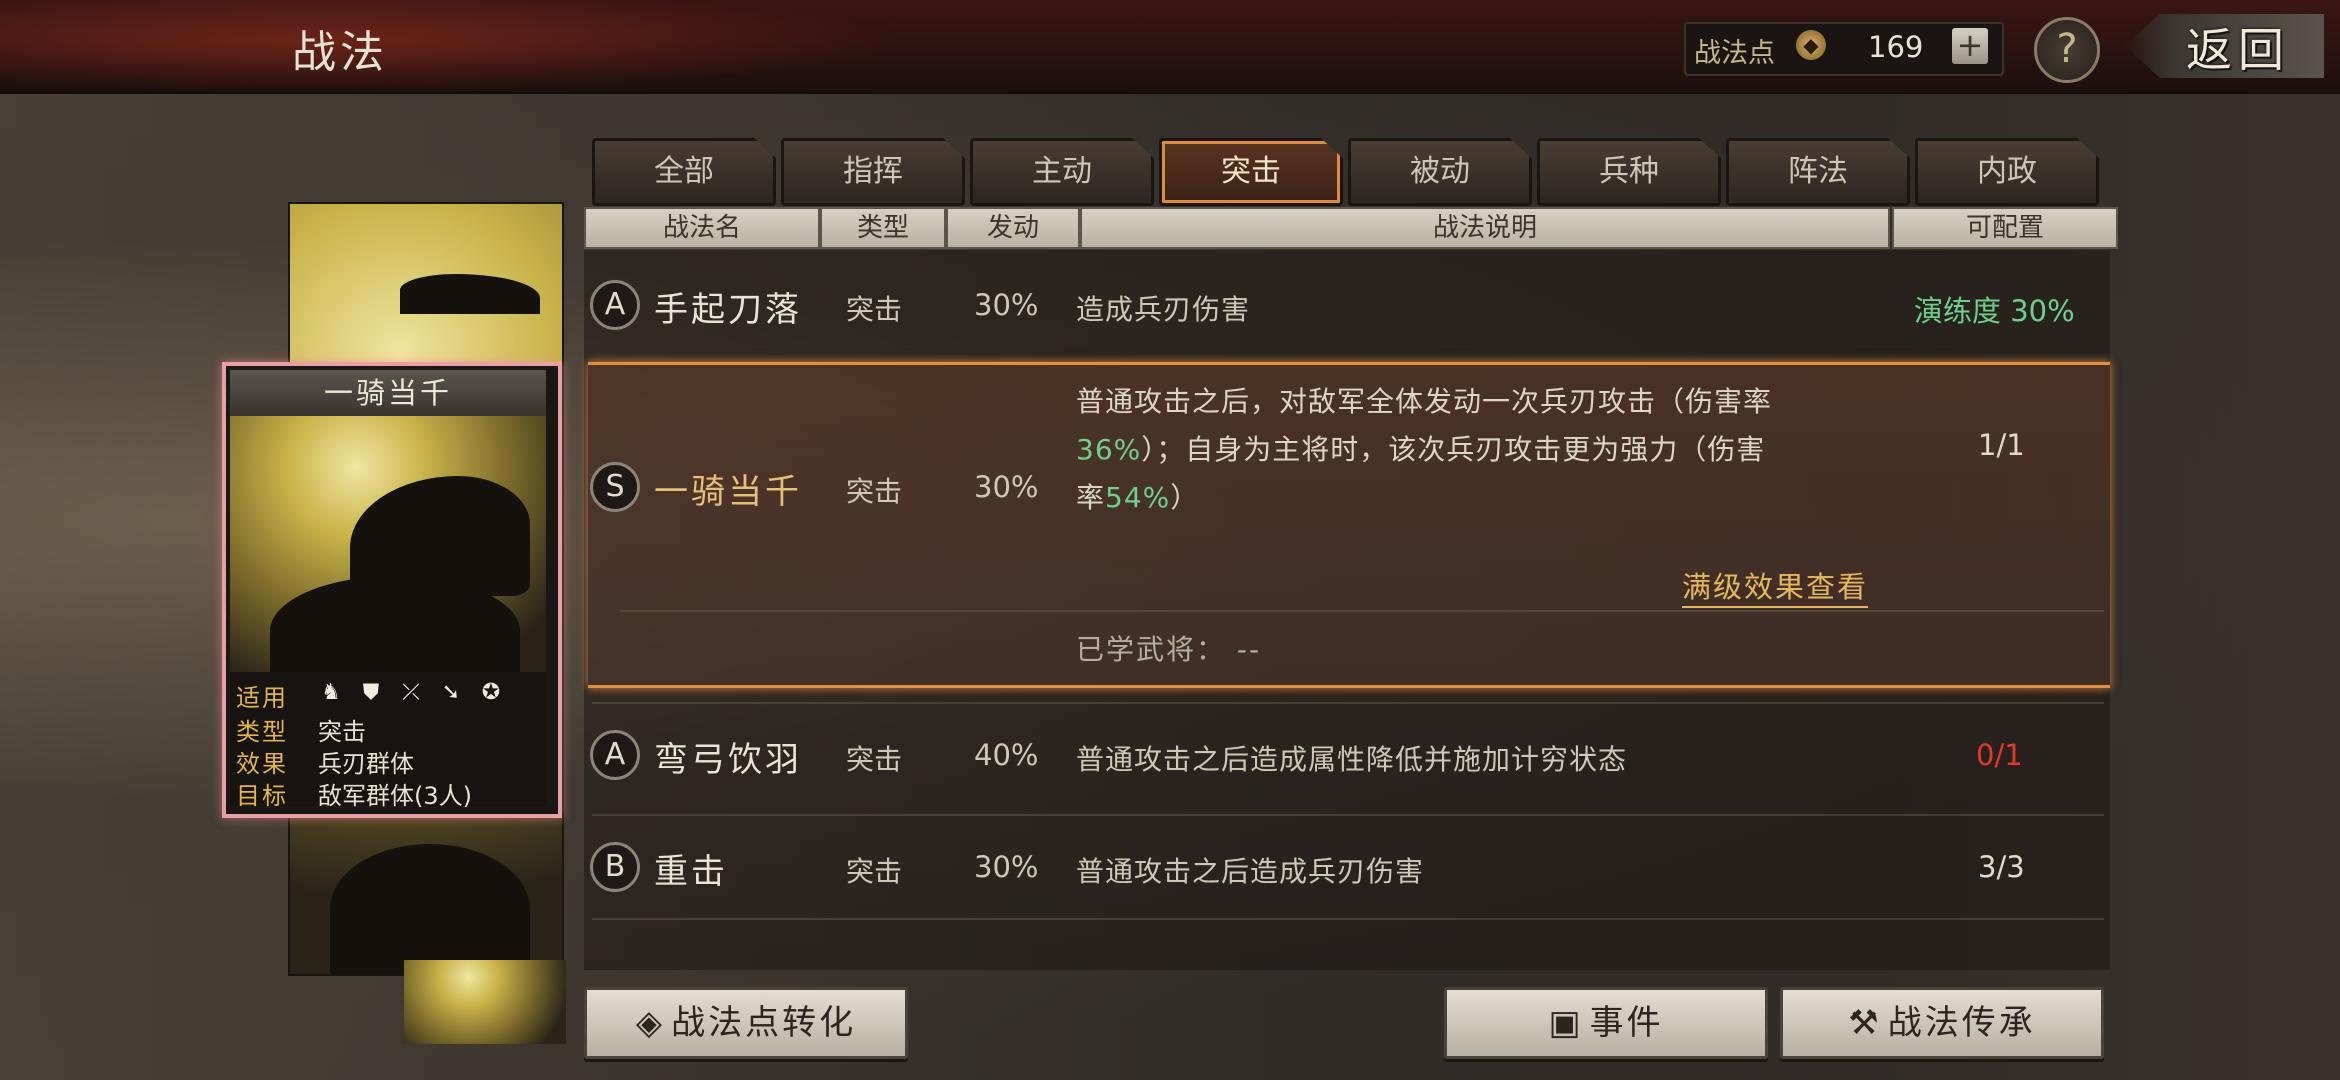 The image size is (2340, 1080). Describe the element at coordinates (2005, 228) in the screenshot. I see `column-header-config: 可配置` at that location.